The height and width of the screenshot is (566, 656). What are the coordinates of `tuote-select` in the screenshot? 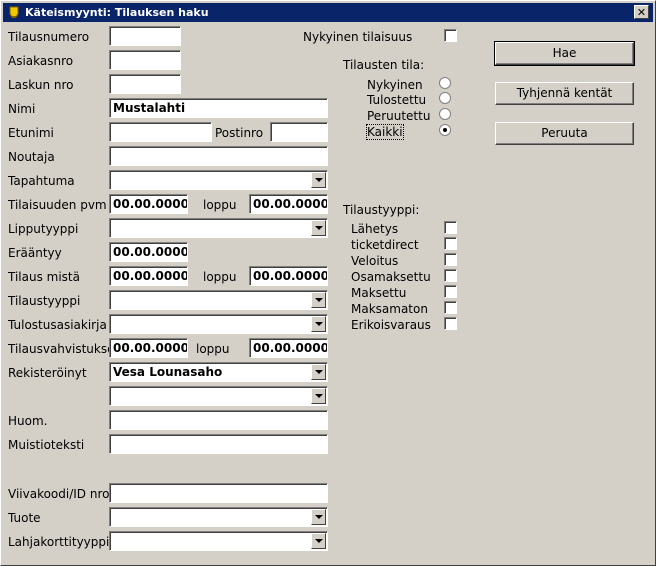 It's located at (218, 517).